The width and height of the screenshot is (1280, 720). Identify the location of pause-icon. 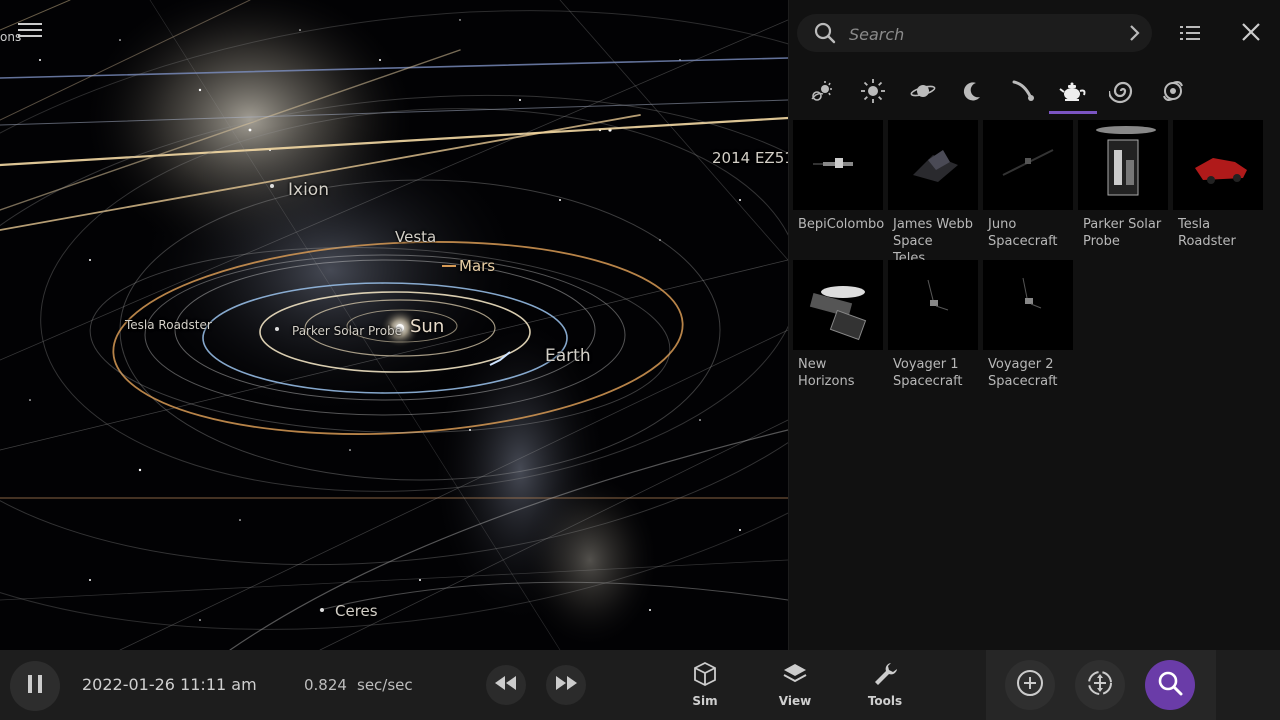
(35, 686).